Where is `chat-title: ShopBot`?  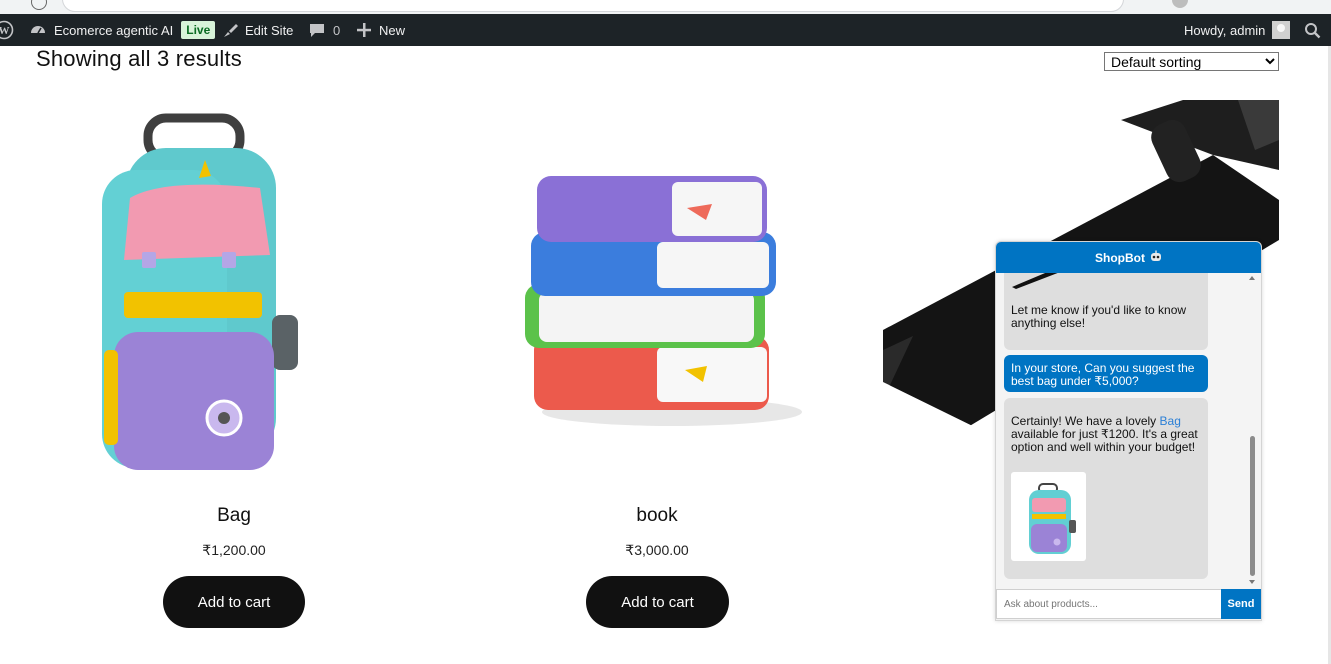
chat-title: ShopBot is located at coordinates (1120, 257).